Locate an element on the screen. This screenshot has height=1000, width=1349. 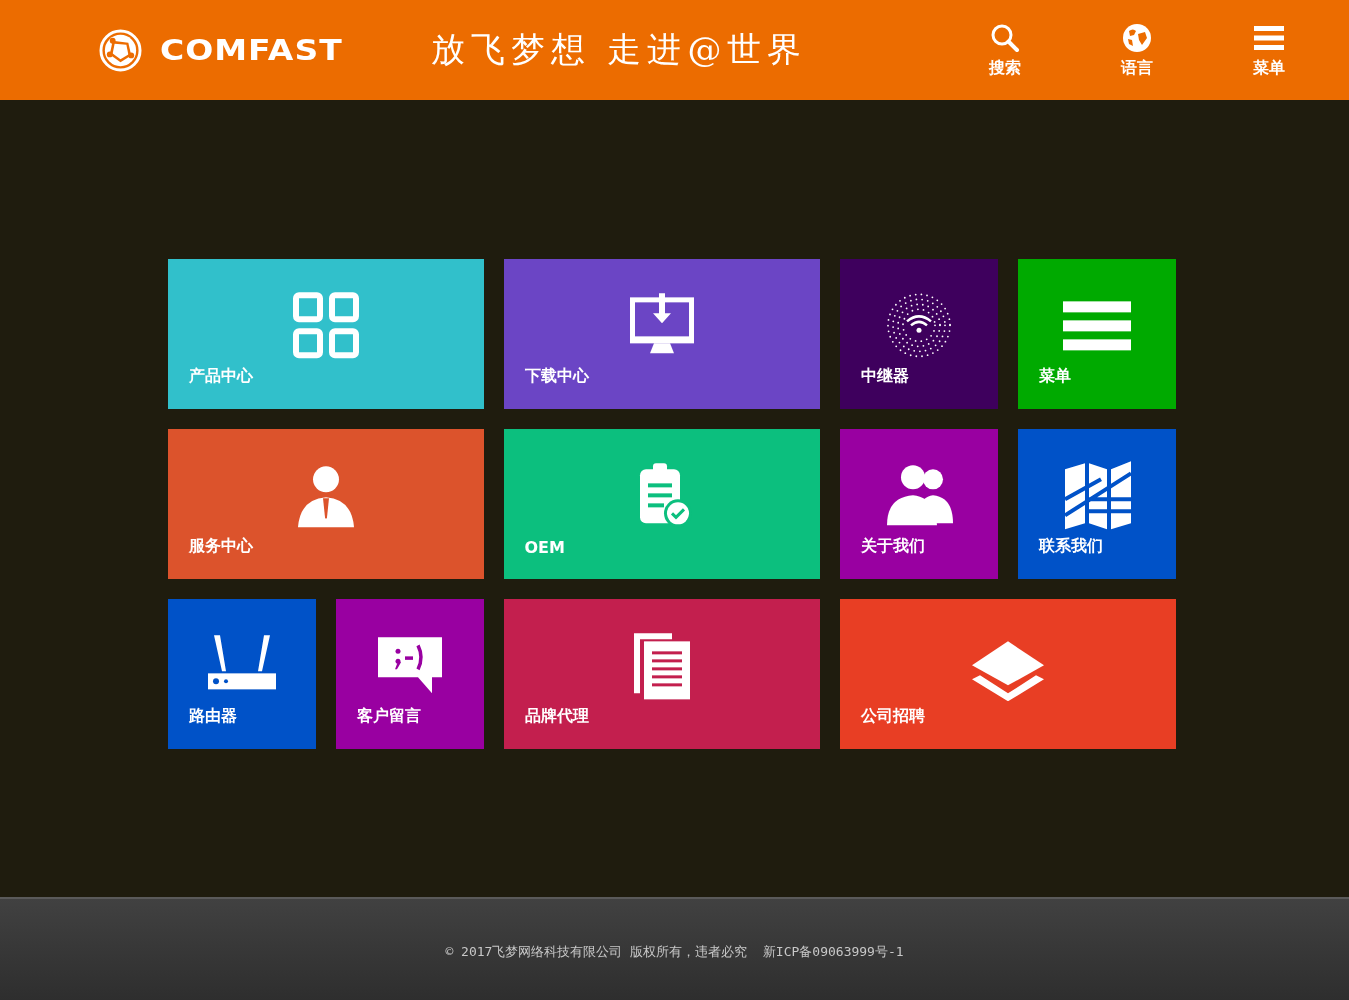
globe-icon is located at coordinates (1137, 37).